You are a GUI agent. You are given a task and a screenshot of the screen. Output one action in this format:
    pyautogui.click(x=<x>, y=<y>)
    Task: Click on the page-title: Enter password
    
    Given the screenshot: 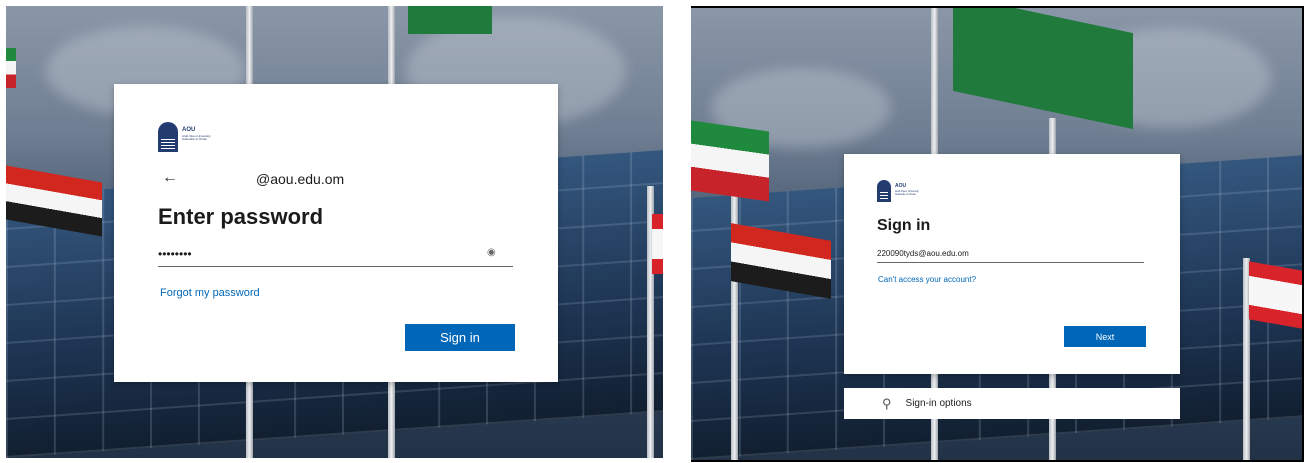 What is the action you would take?
    pyautogui.click(x=241, y=216)
    